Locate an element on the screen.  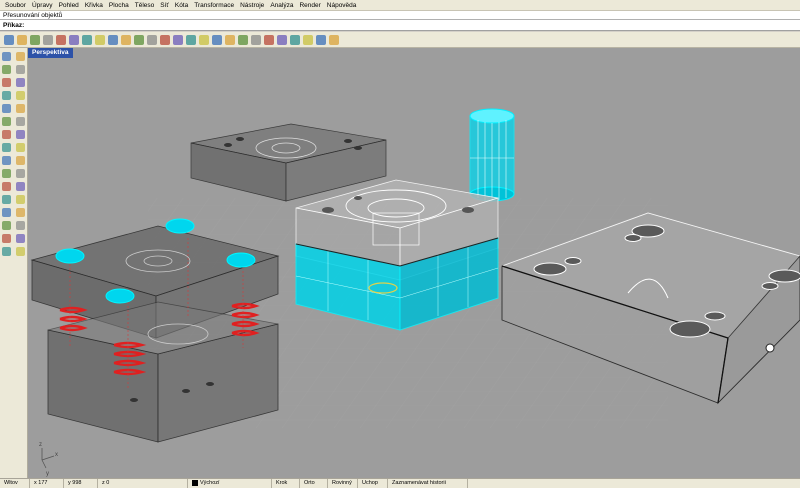
material-icon is located at coordinates (282, 39).